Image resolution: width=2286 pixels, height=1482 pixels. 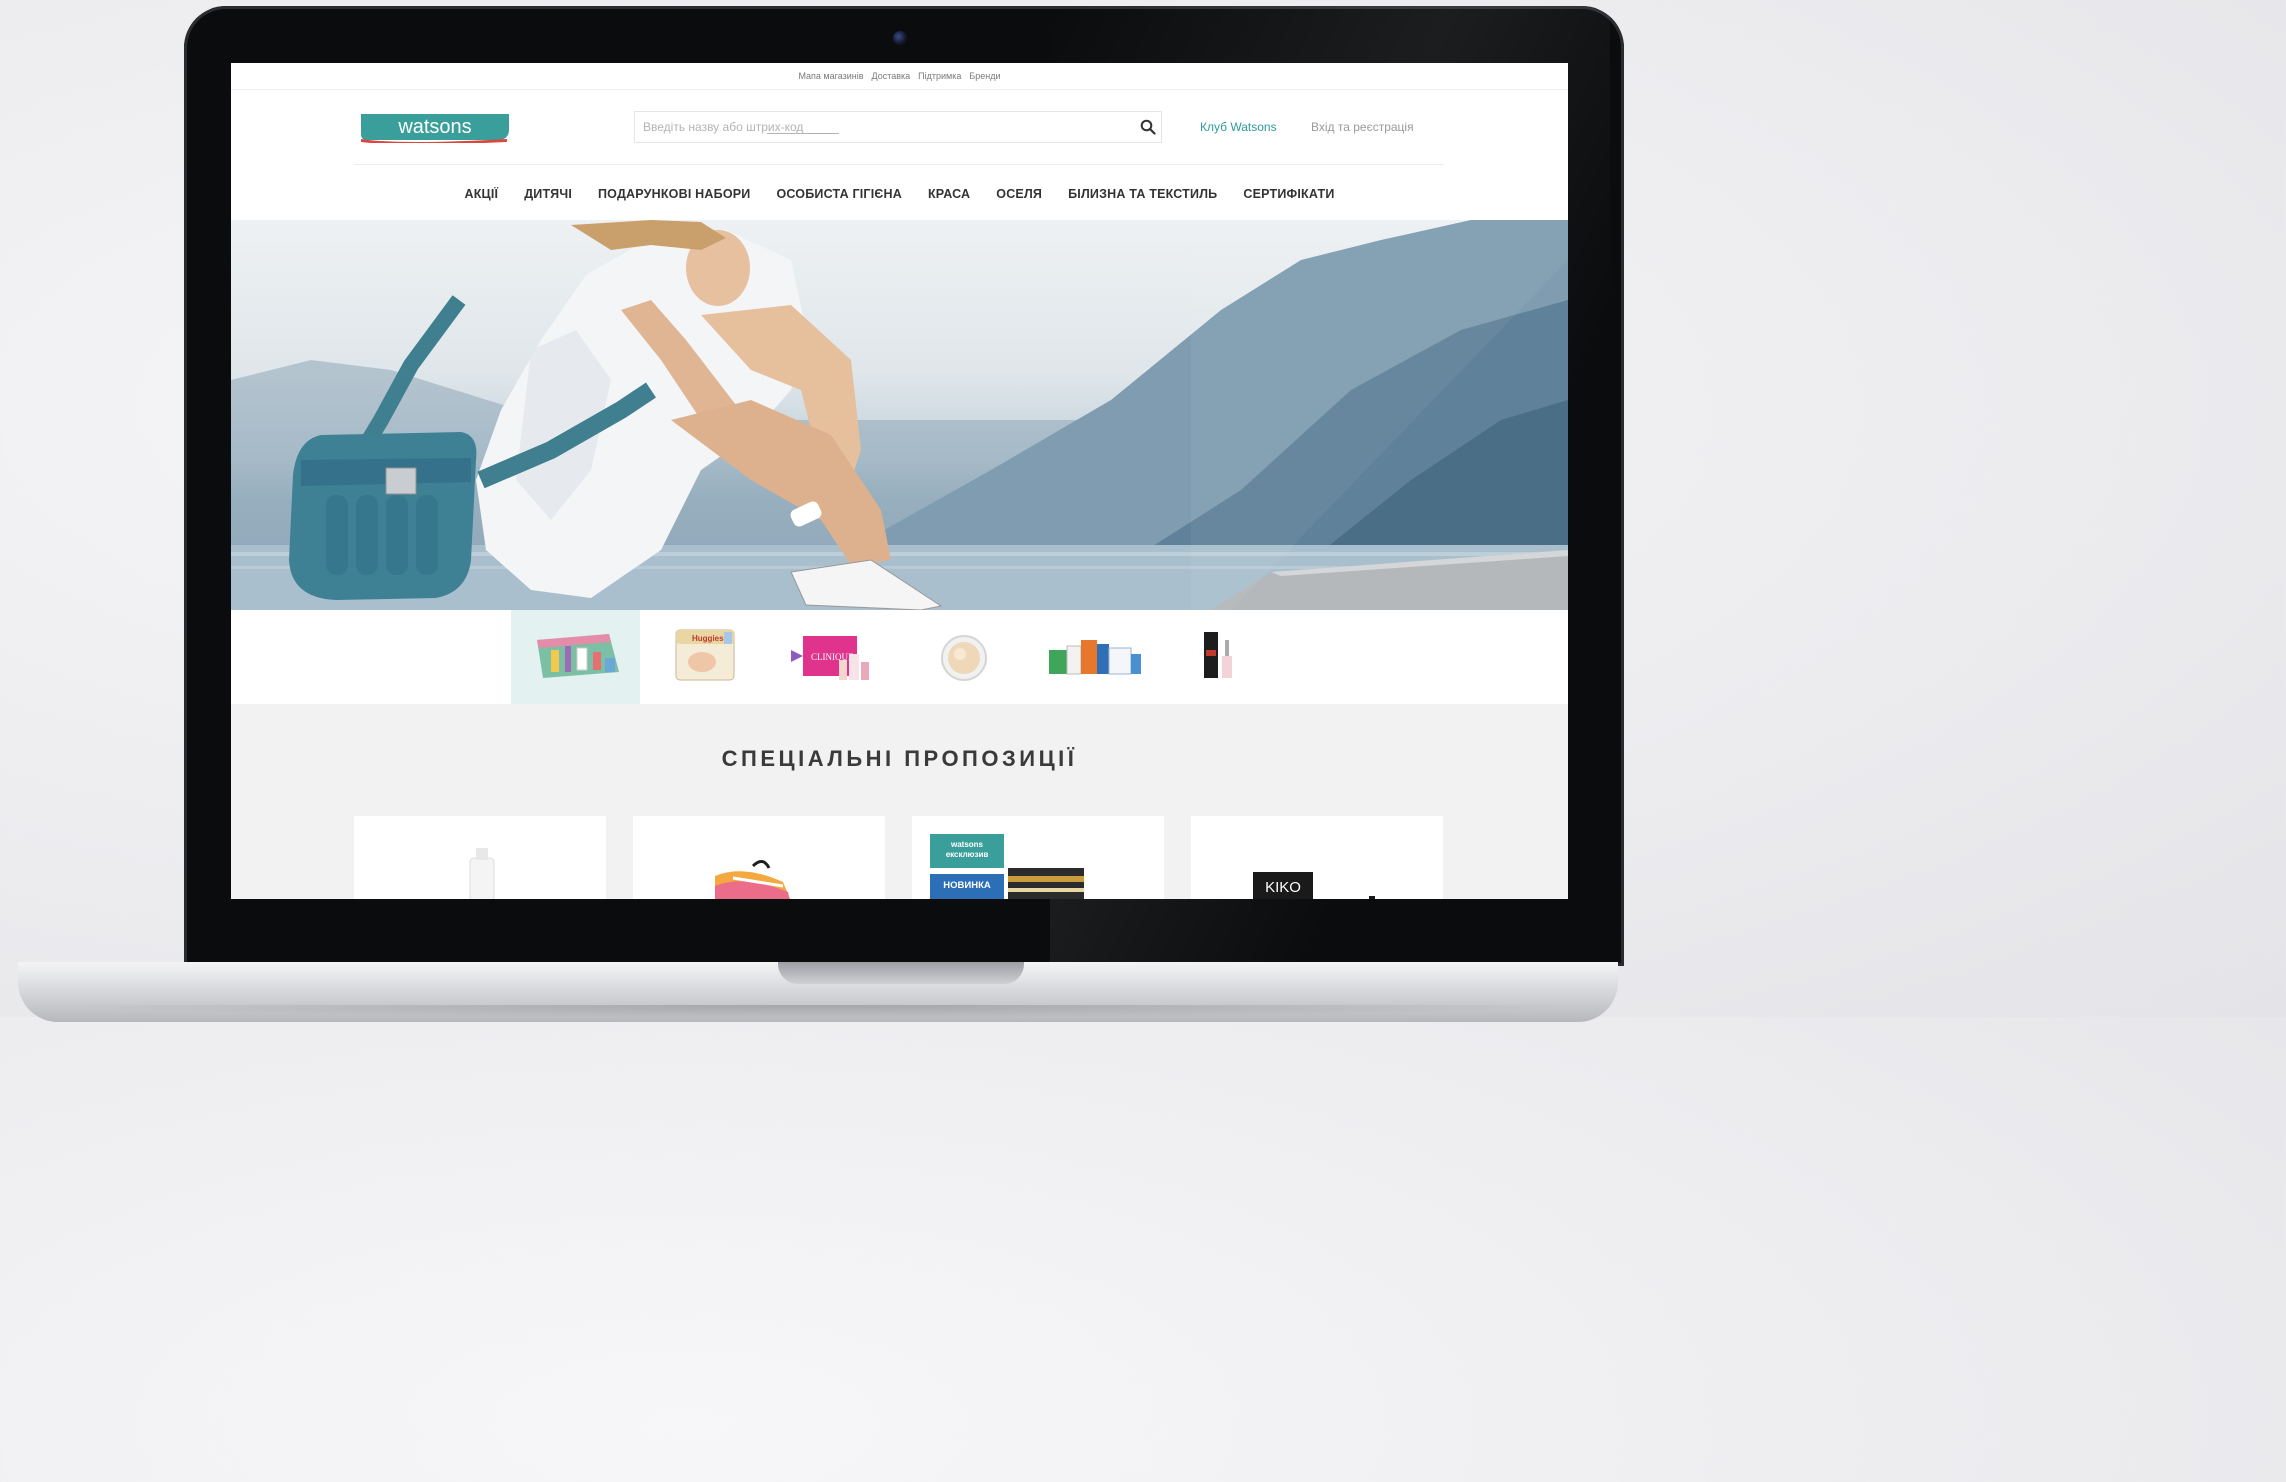 I want to click on thumb-kiko, so click(x=1220, y=657).